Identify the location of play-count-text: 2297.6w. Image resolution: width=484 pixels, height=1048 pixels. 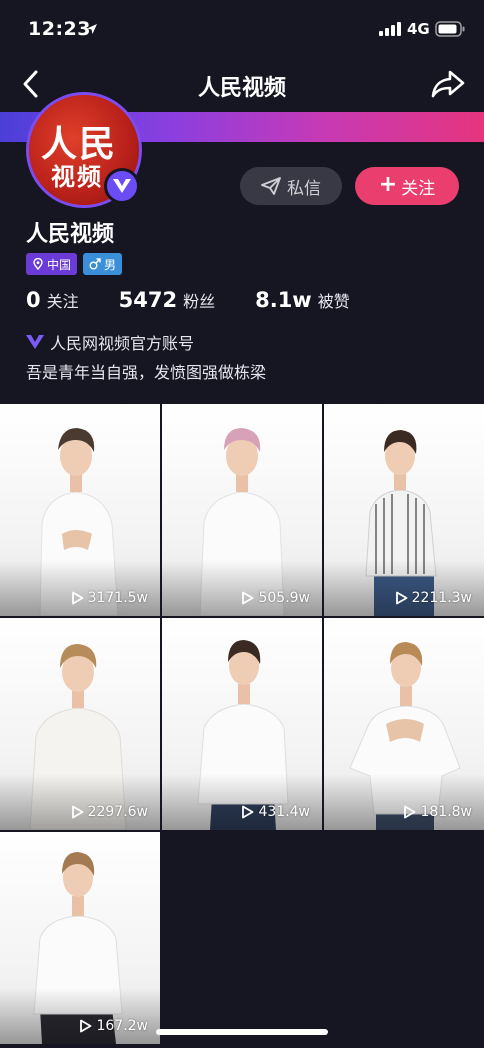
(117, 812).